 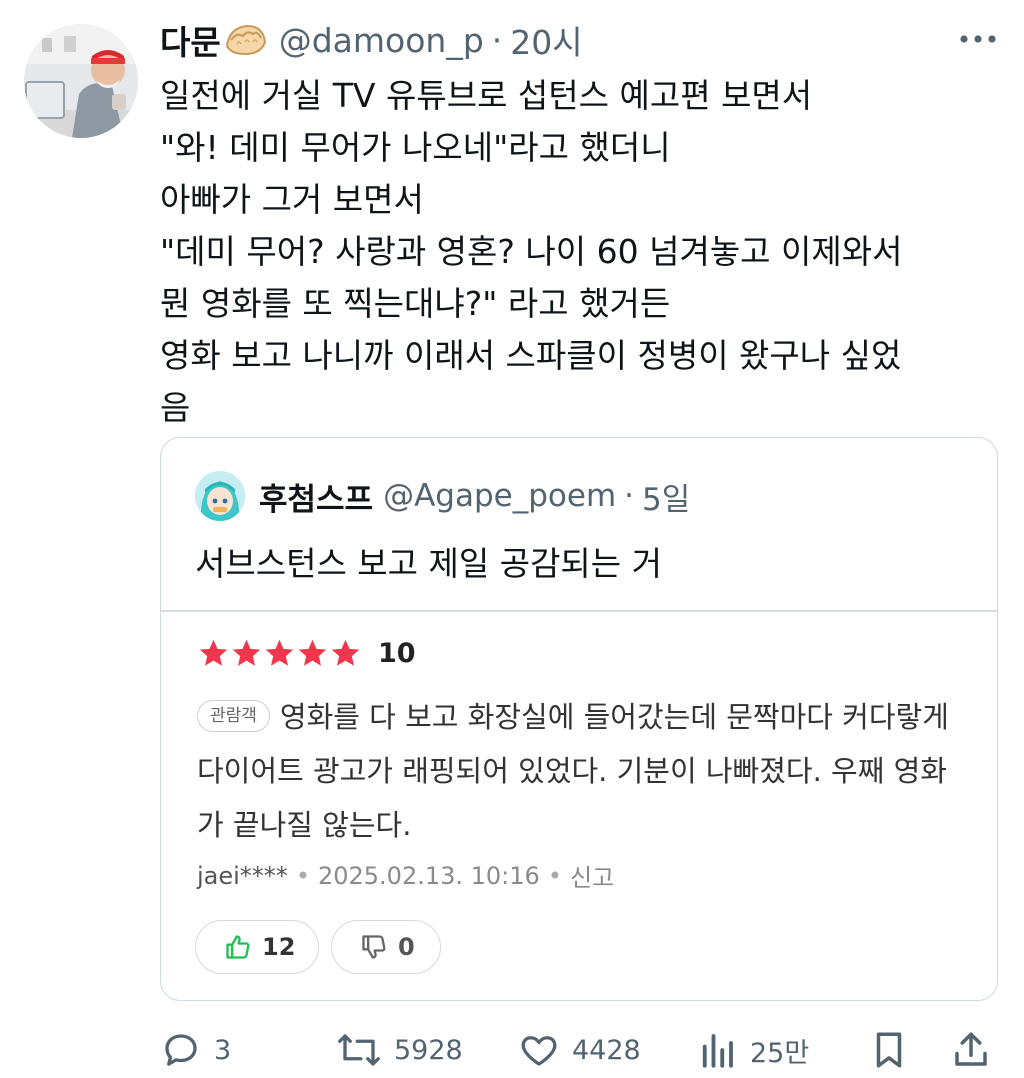 I want to click on retweet-count: 5928, so click(x=428, y=1050).